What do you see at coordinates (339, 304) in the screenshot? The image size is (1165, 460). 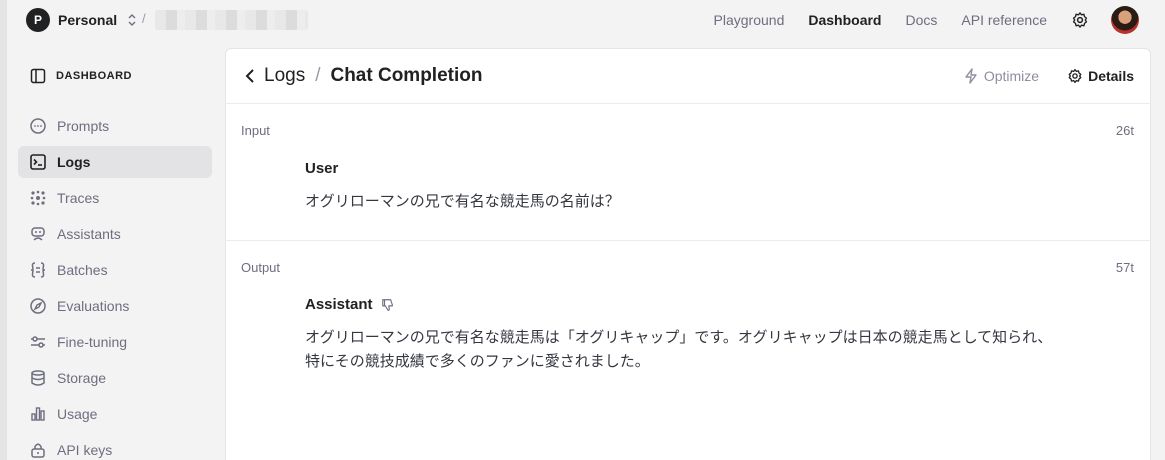 I see `role-name: Assistant` at bounding box center [339, 304].